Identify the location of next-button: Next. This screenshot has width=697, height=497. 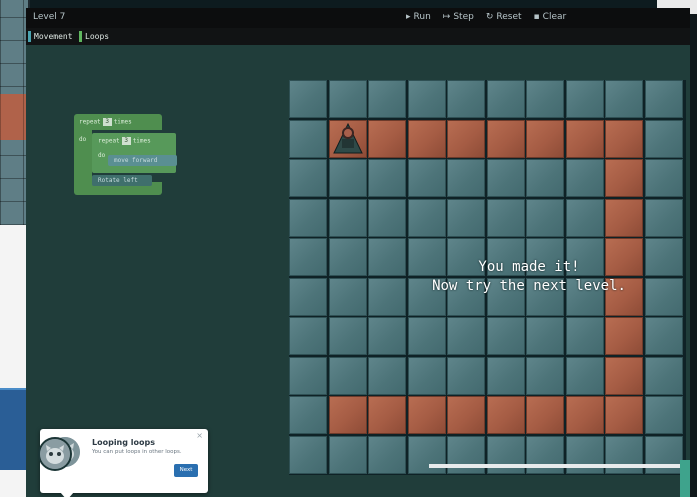
(186, 470).